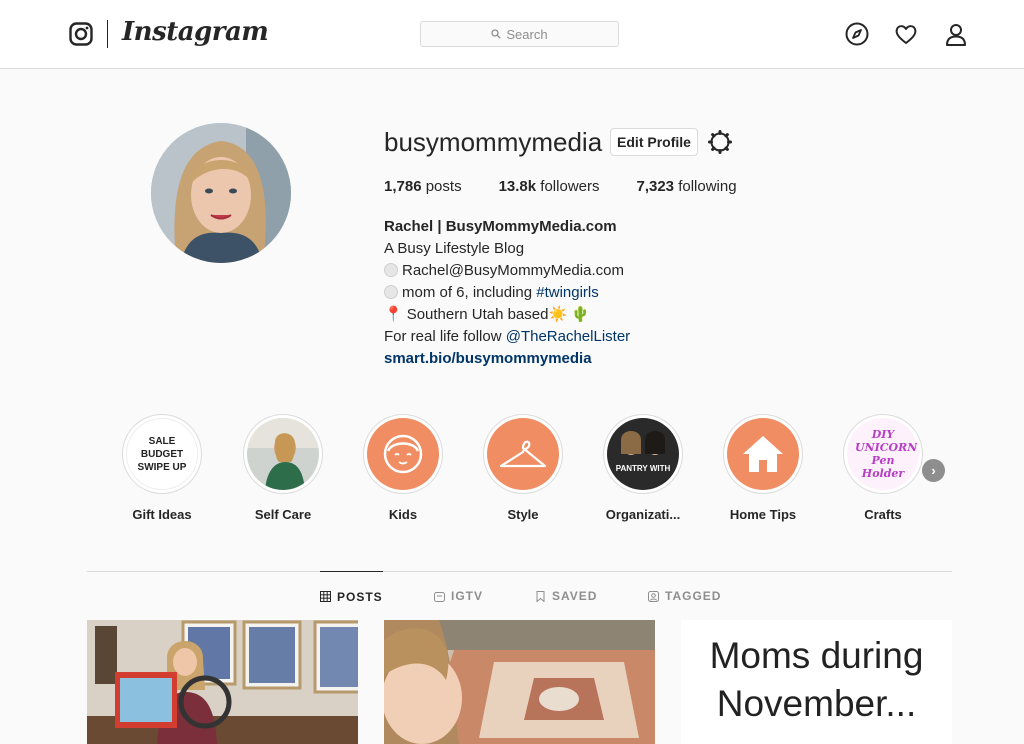 The height and width of the screenshot is (744, 1024). What do you see at coordinates (403, 514) in the screenshot?
I see `highlight-label: Kids` at bounding box center [403, 514].